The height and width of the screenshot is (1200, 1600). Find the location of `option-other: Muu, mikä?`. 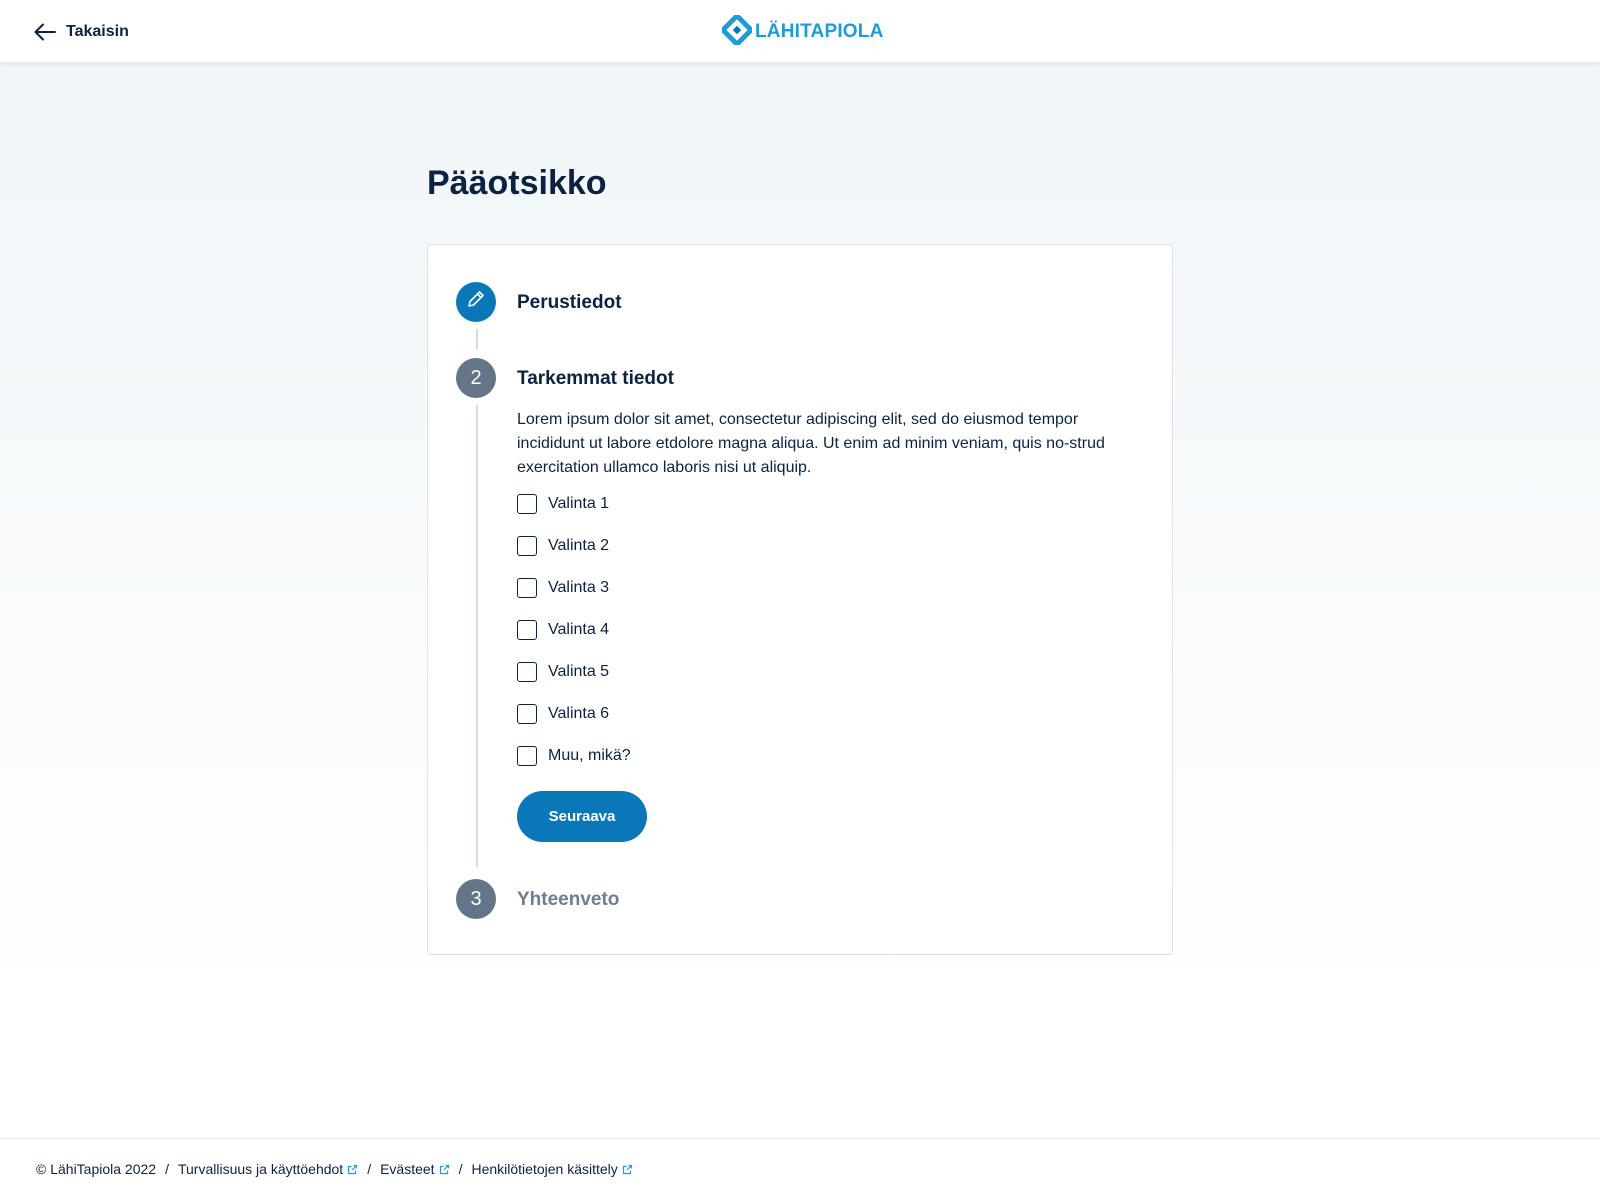

option-other: Muu, mikä? is located at coordinates (574, 756).